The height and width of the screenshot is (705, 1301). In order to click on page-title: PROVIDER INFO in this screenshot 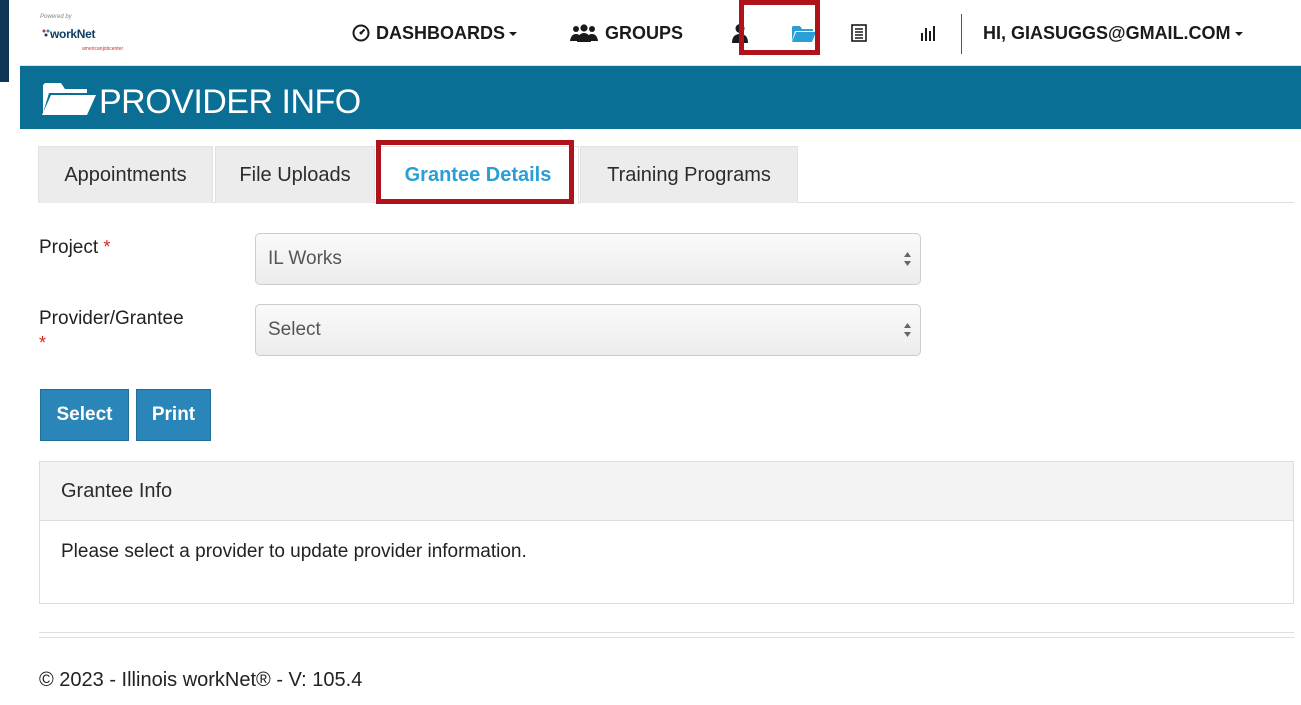, I will do `click(230, 102)`.